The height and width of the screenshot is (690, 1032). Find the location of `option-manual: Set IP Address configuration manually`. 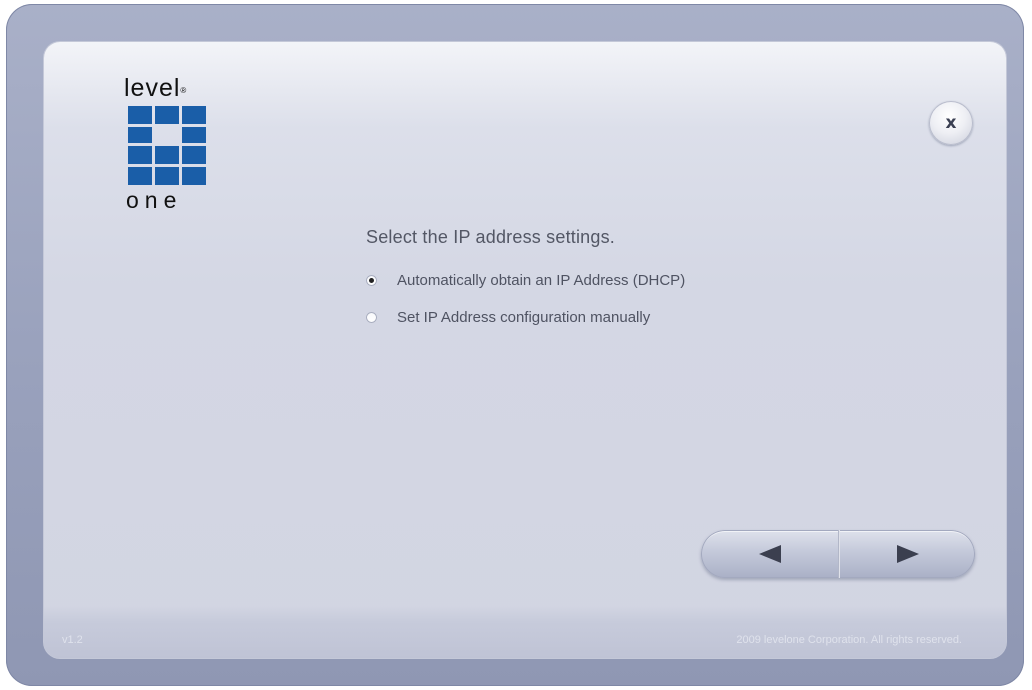

option-manual: Set IP Address configuration manually is located at coordinates (508, 317).